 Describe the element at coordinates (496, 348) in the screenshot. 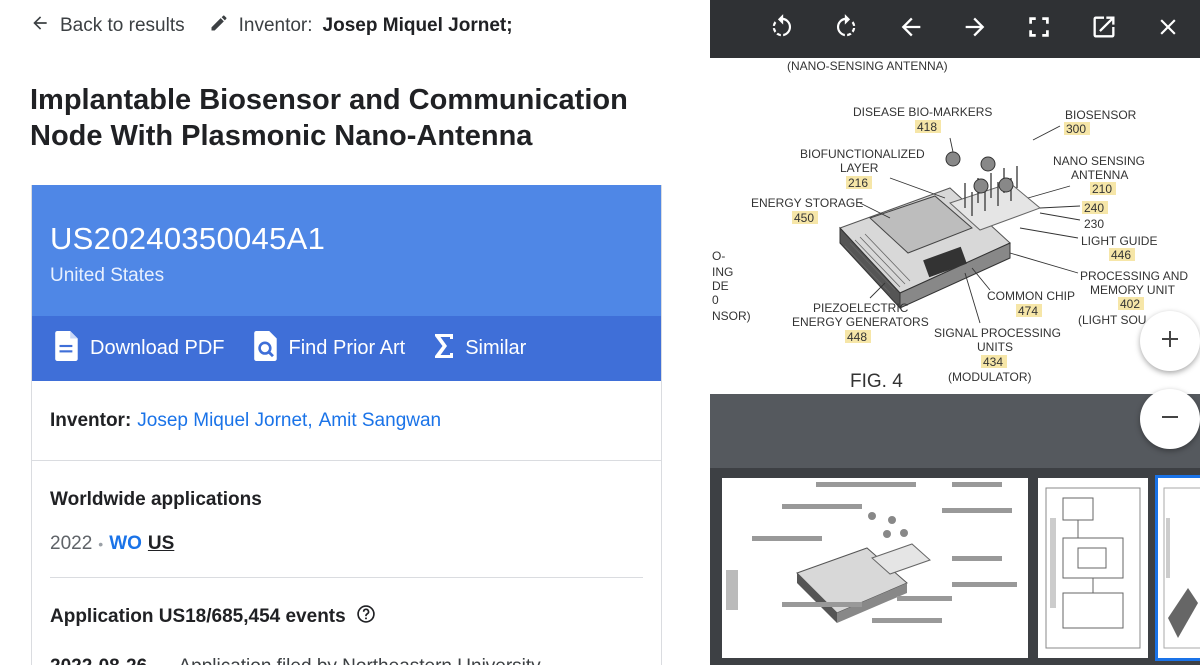

I see `similar-label: Similar` at that location.